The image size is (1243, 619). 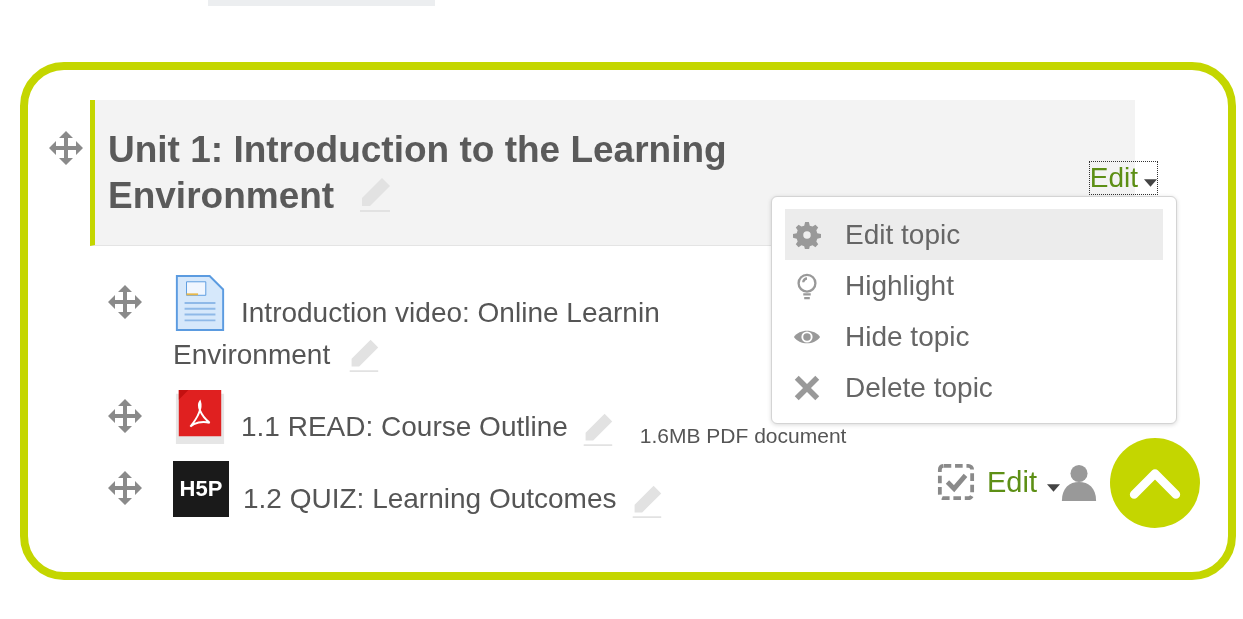 I want to click on h5p-logo: H5P, so click(x=201, y=489).